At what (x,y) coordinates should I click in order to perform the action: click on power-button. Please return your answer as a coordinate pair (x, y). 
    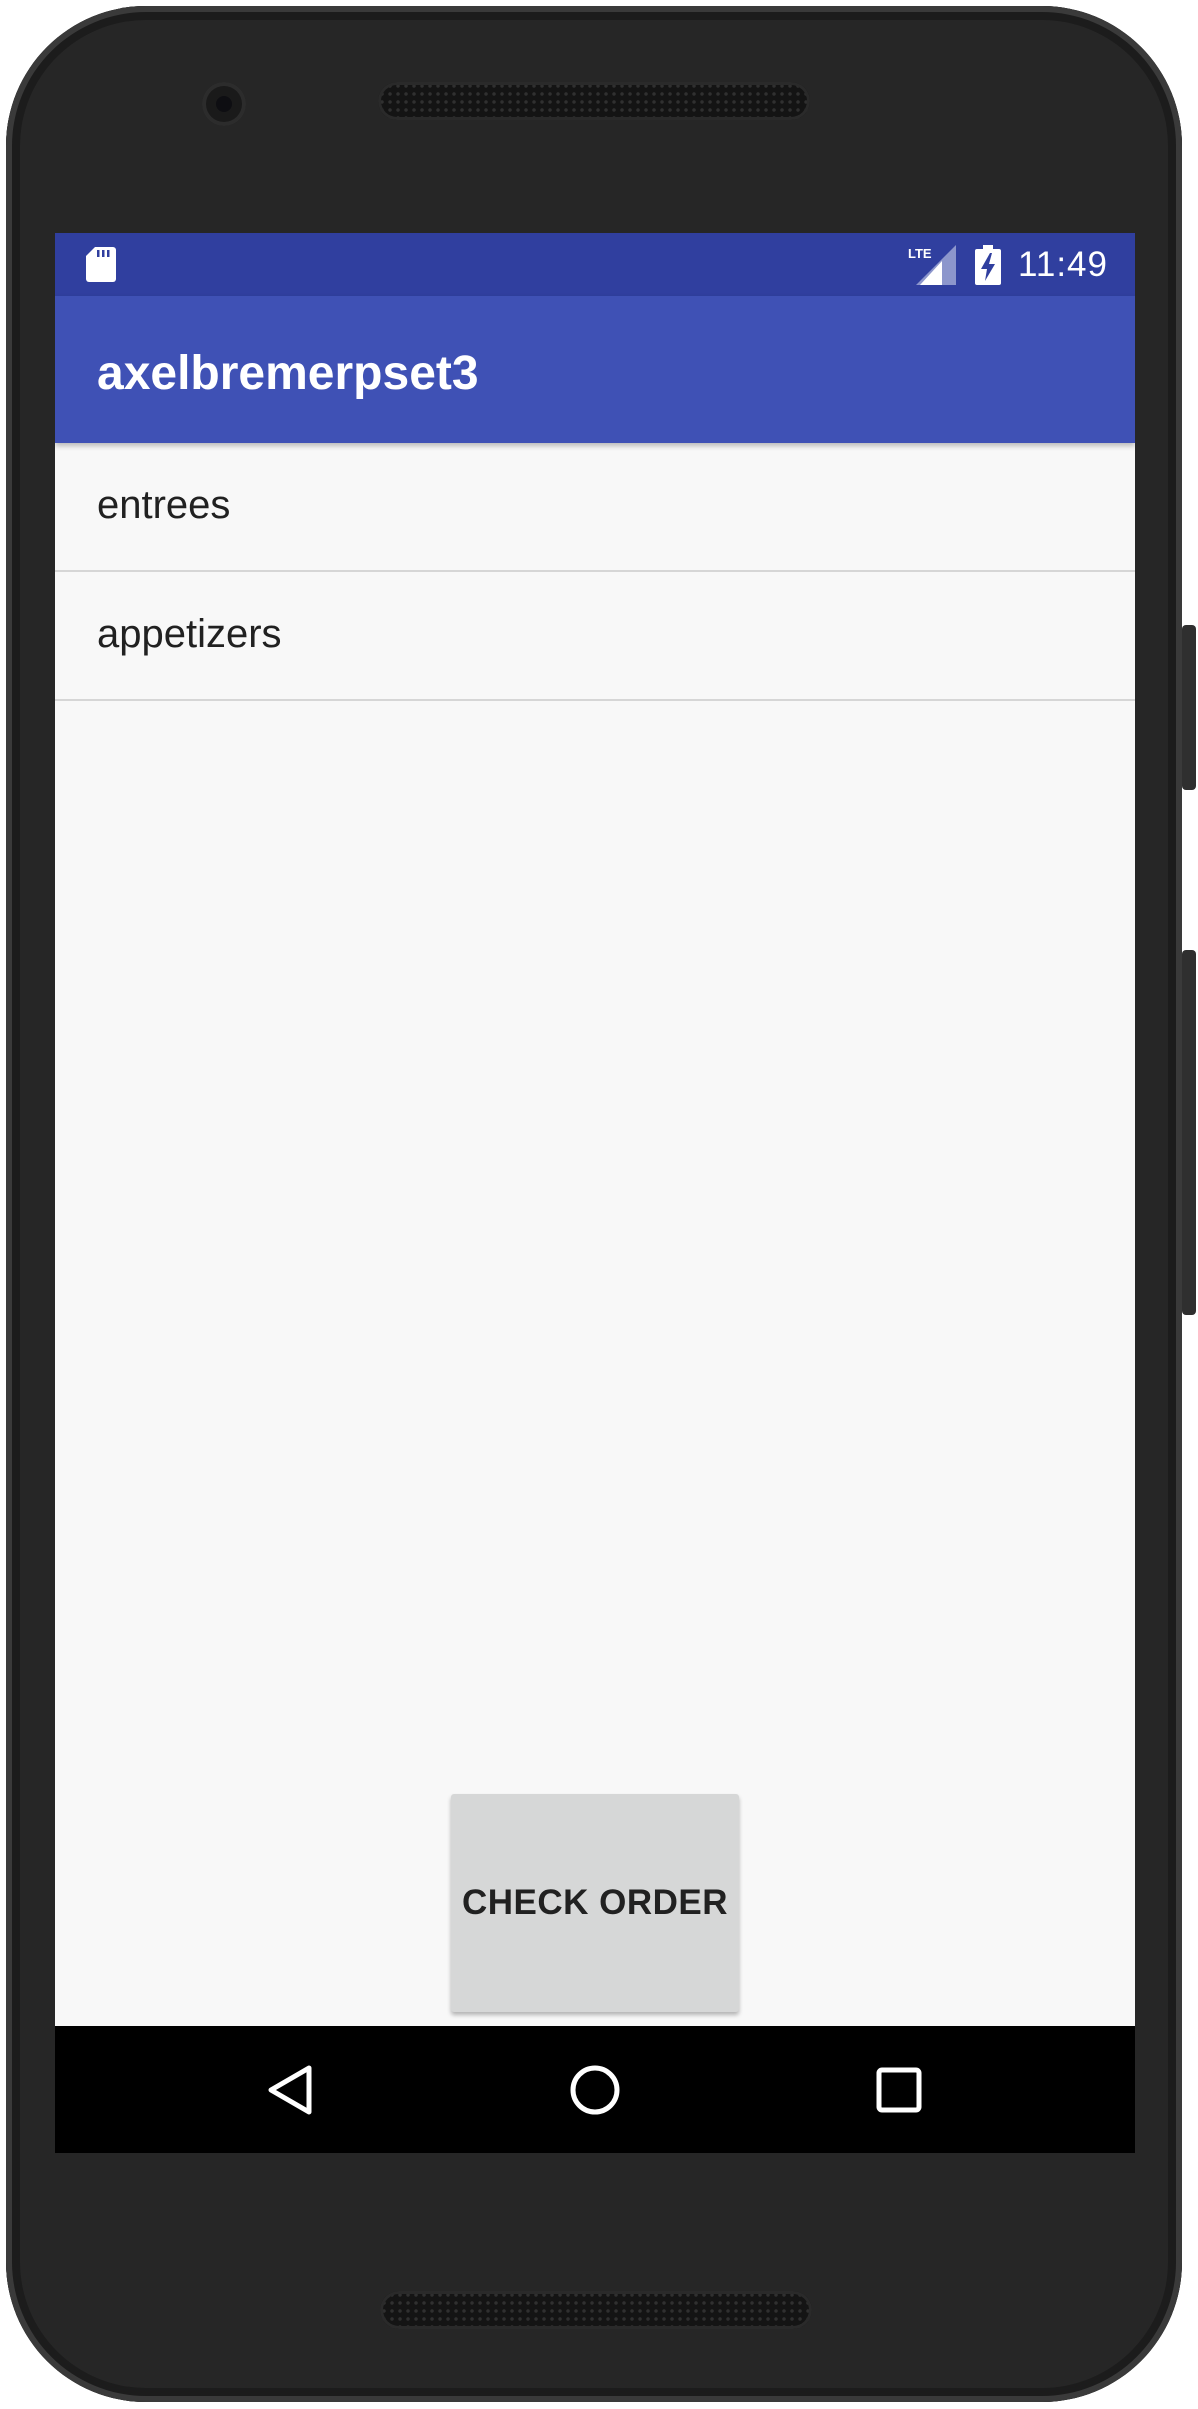
    Looking at the image, I should click on (1189, 707).